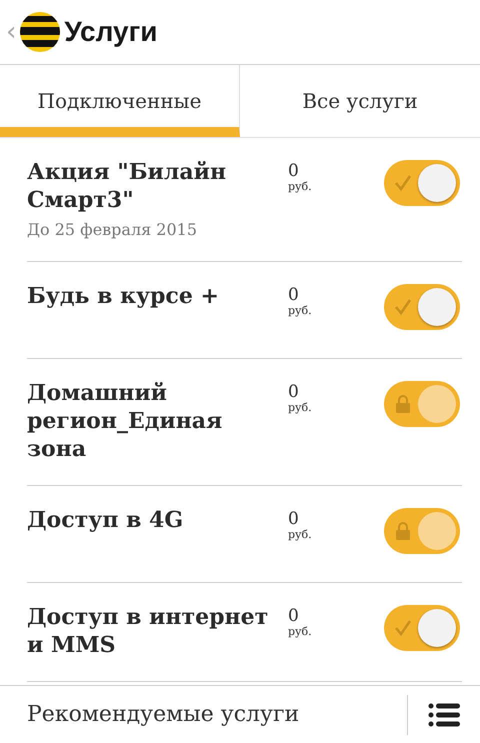 The height and width of the screenshot is (743, 480). I want to click on service-name: Домашний регион_Единая зона, so click(125, 421).